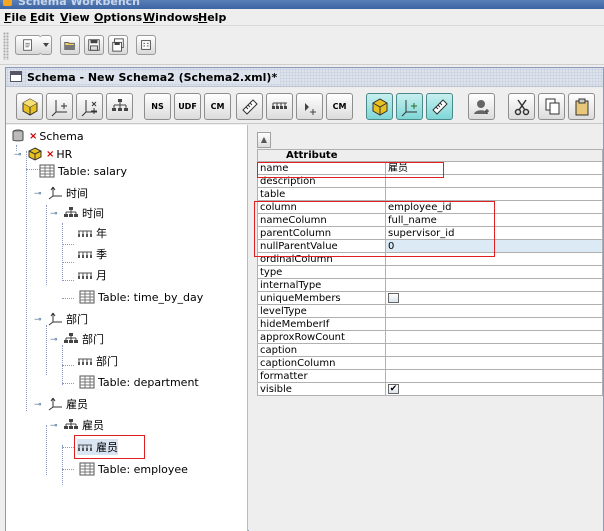  What do you see at coordinates (309, 106) in the screenshot?
I see `add-property-button` at bounding box center [309, 106].